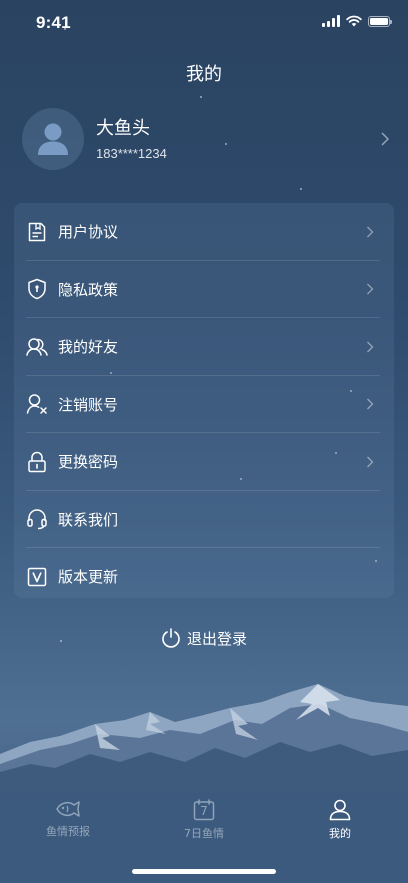 The image size is (408, 883). Describe the element at coordinates (88, 347) in the screenshot. I see `menu-item-label: 我的好友` at that location.